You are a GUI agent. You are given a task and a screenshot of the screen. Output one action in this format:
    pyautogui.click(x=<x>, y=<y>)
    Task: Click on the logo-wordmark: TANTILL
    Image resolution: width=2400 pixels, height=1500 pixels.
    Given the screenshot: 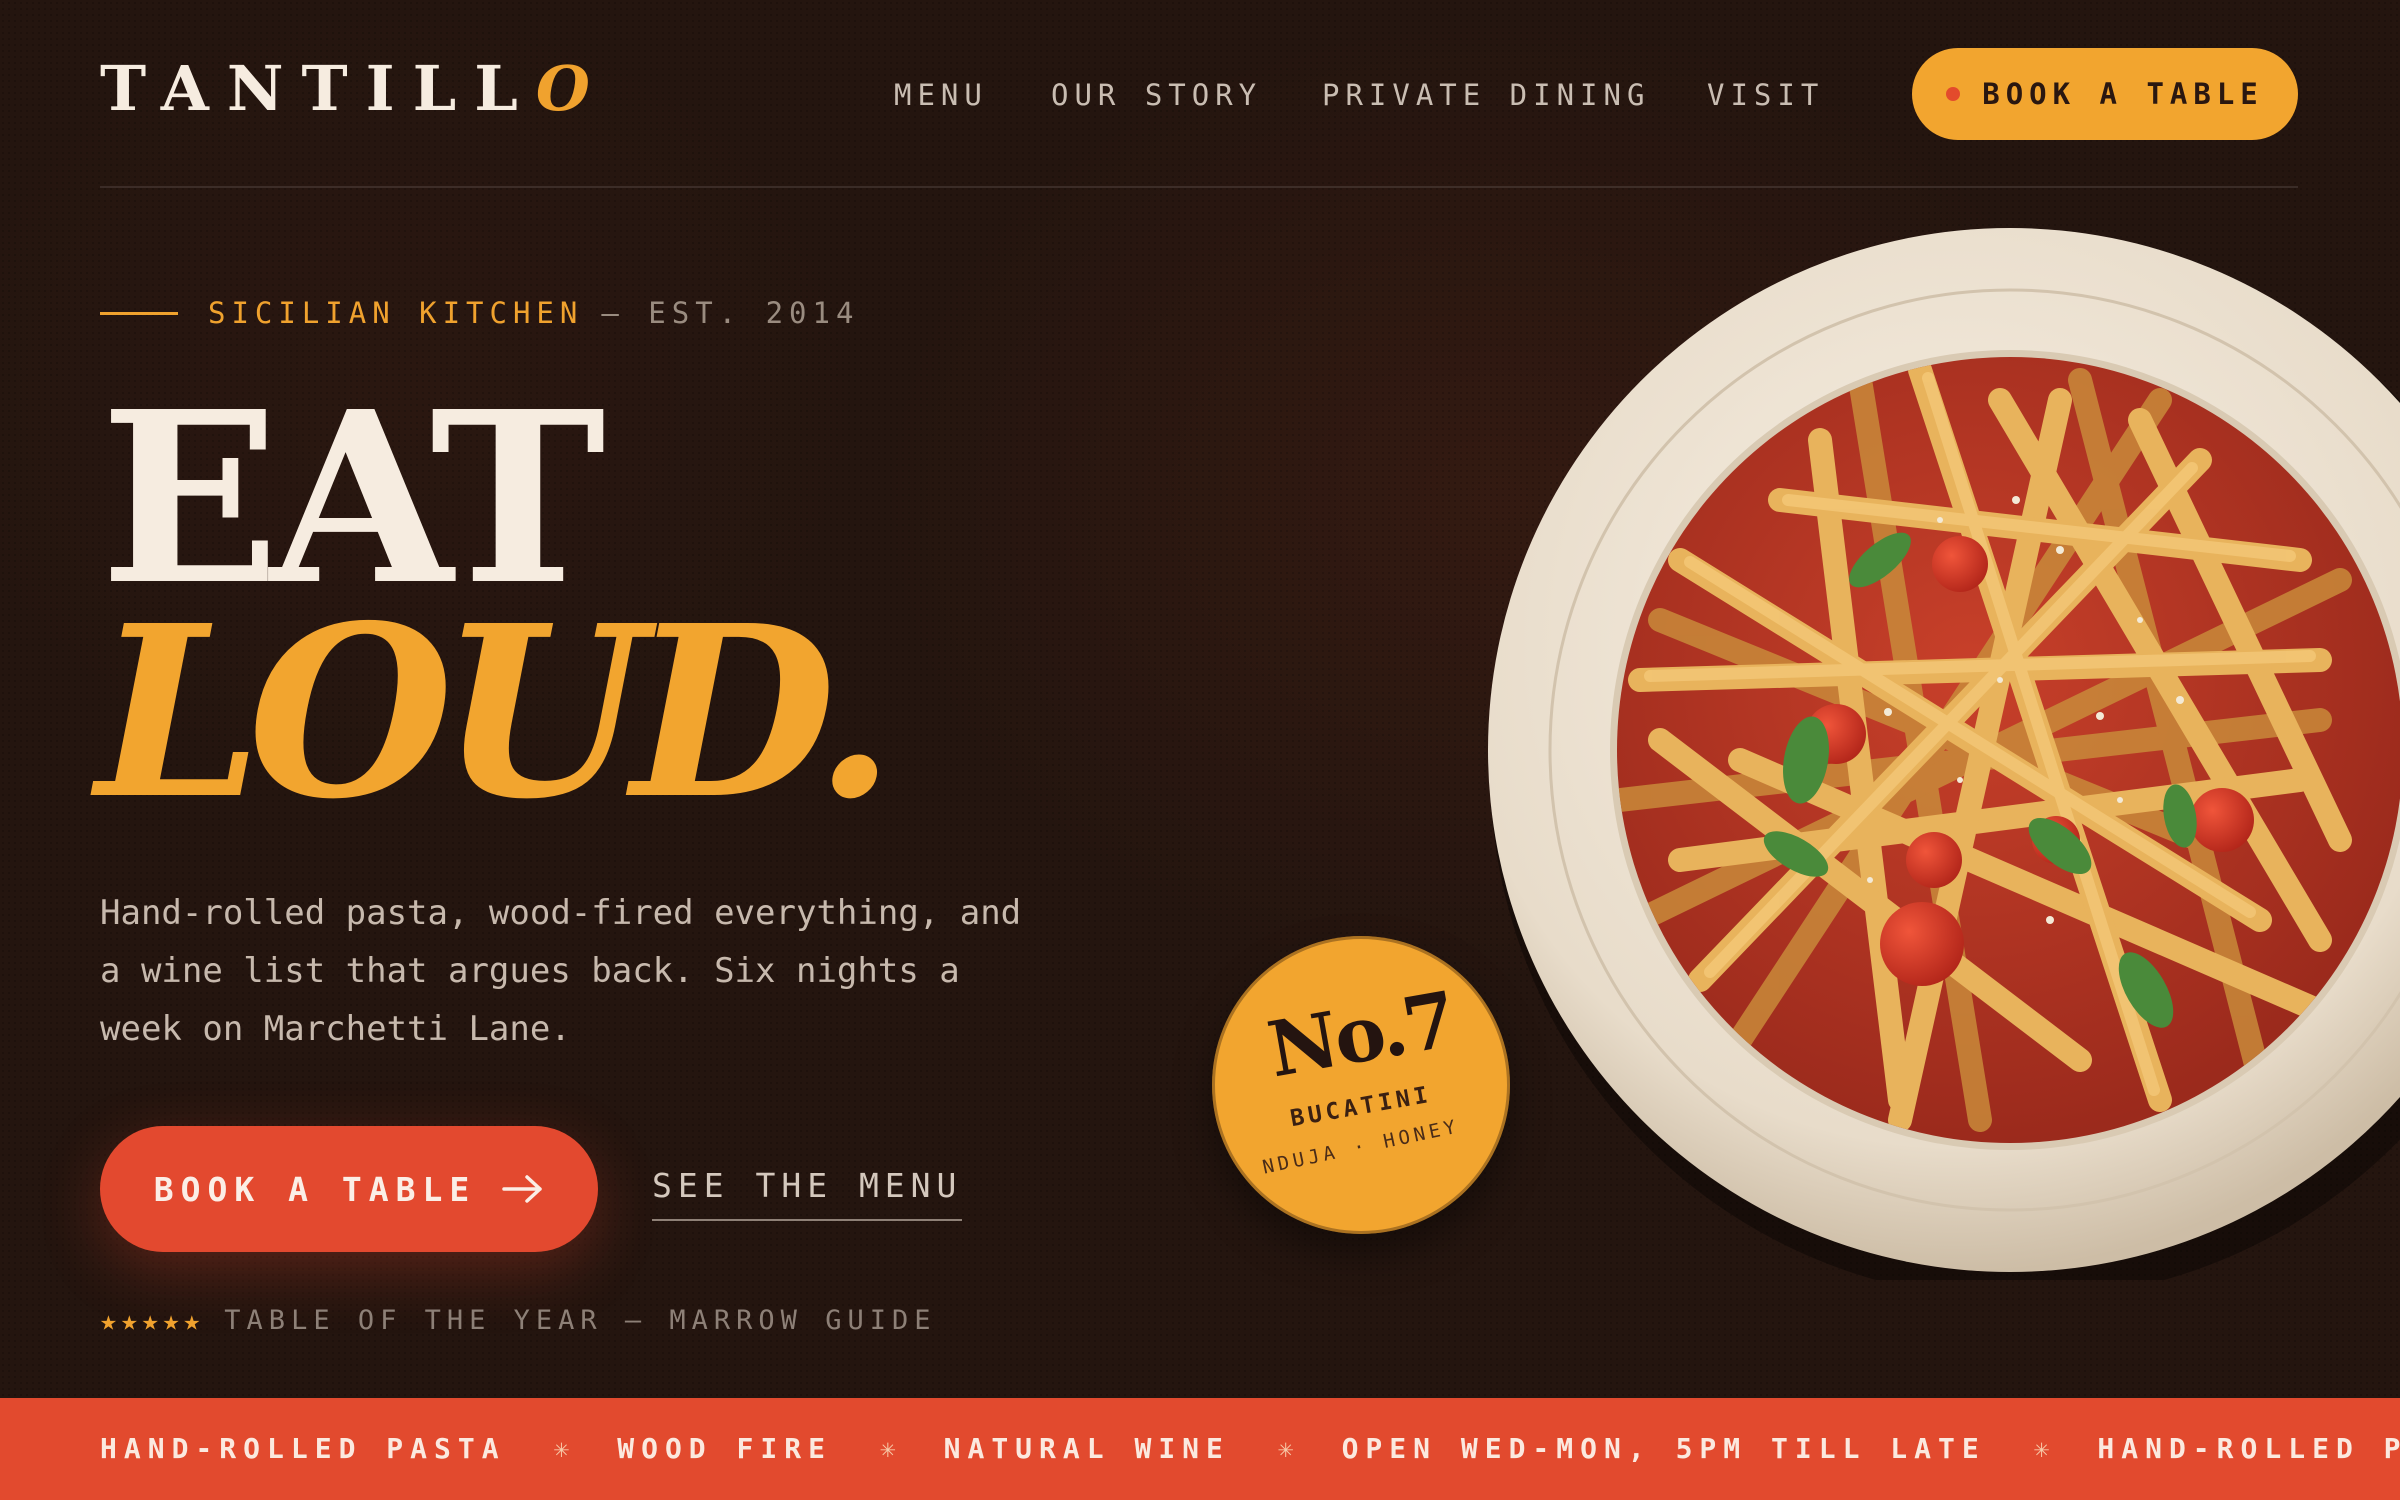 What is the action you would take?
    pyautogui.click(x=318, y=88)
    